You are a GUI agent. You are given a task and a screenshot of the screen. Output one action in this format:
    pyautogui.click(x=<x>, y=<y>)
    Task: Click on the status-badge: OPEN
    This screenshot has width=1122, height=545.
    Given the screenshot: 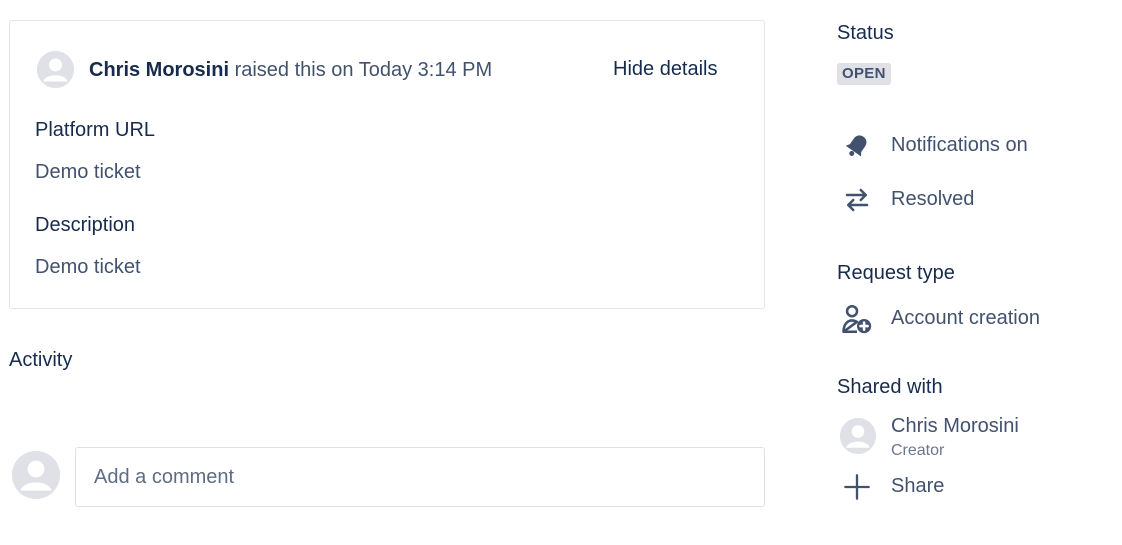 What is the action you would take?
    pyautogui.click(x=864, y=74)
    